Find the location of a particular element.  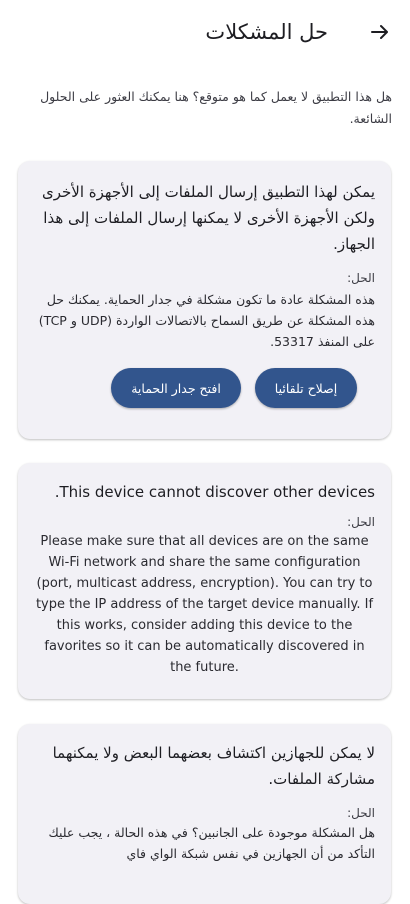

page-title: حل المشكلات is located at coordinates (266, 32).